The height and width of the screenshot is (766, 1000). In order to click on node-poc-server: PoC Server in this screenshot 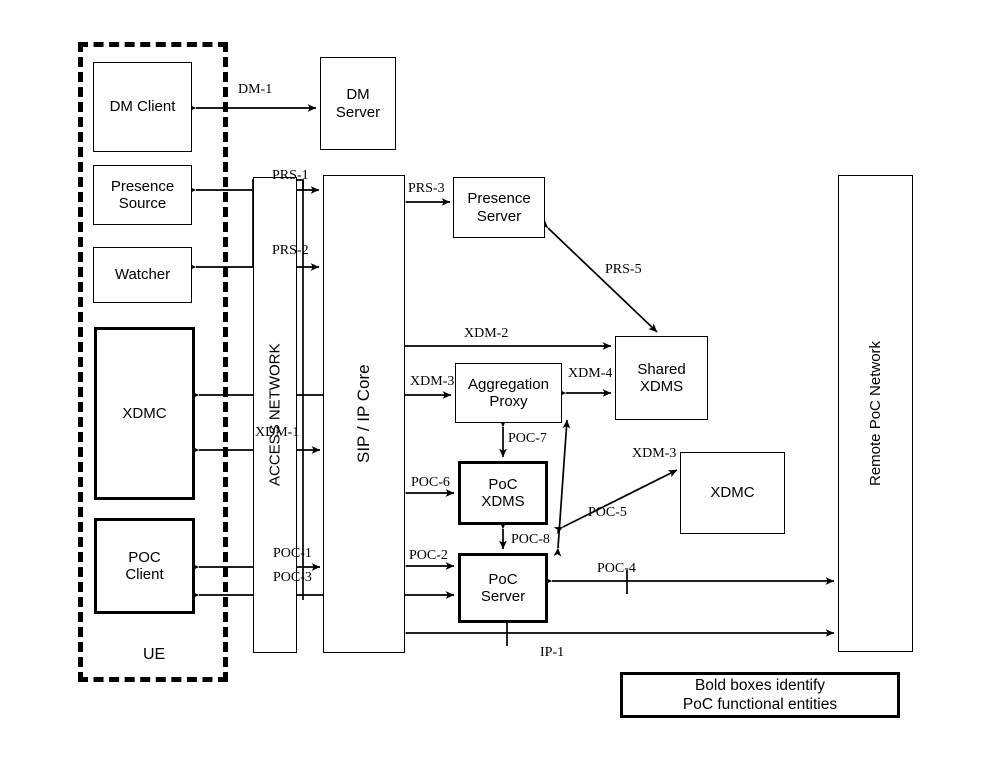, I will do `click(503, 588)`.